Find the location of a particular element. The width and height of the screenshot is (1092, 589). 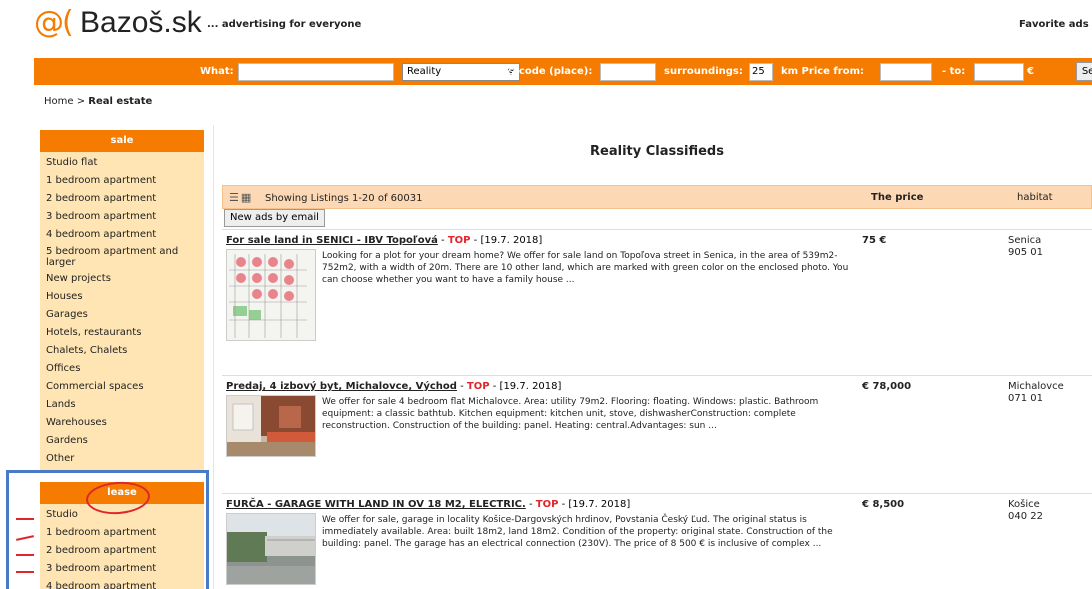

site-logo: Bazoš.sk is located at coordinates (141, 23).